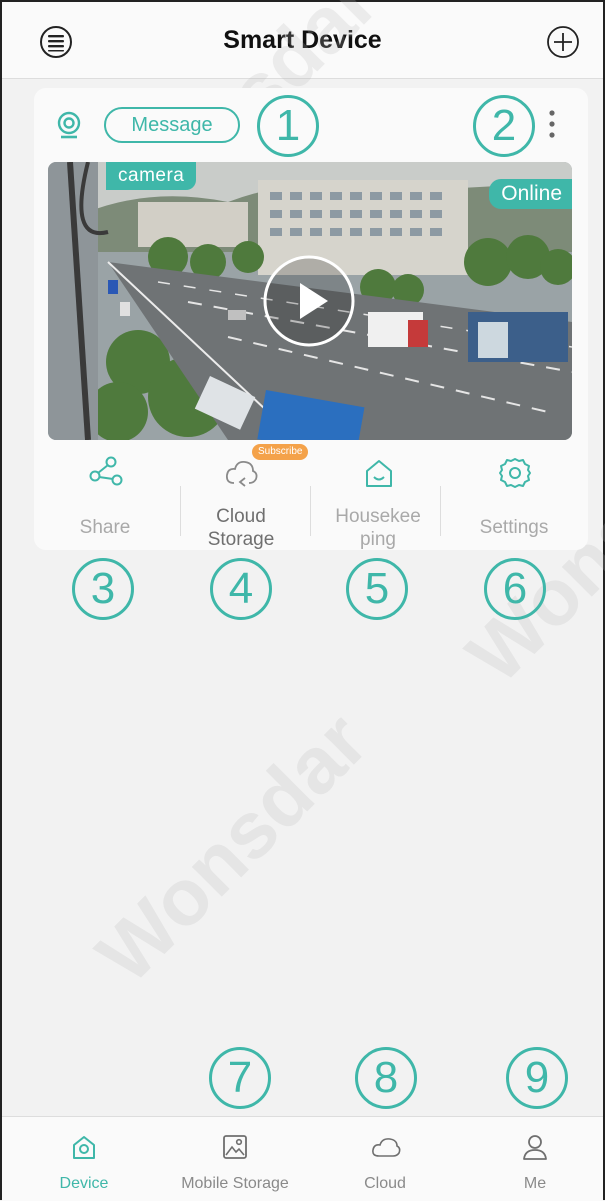  What do you see at coordinates (385, 1183) in the screenshot?
I see `tab-cloud-label: Cloud` at bounding box center [385, 1183].